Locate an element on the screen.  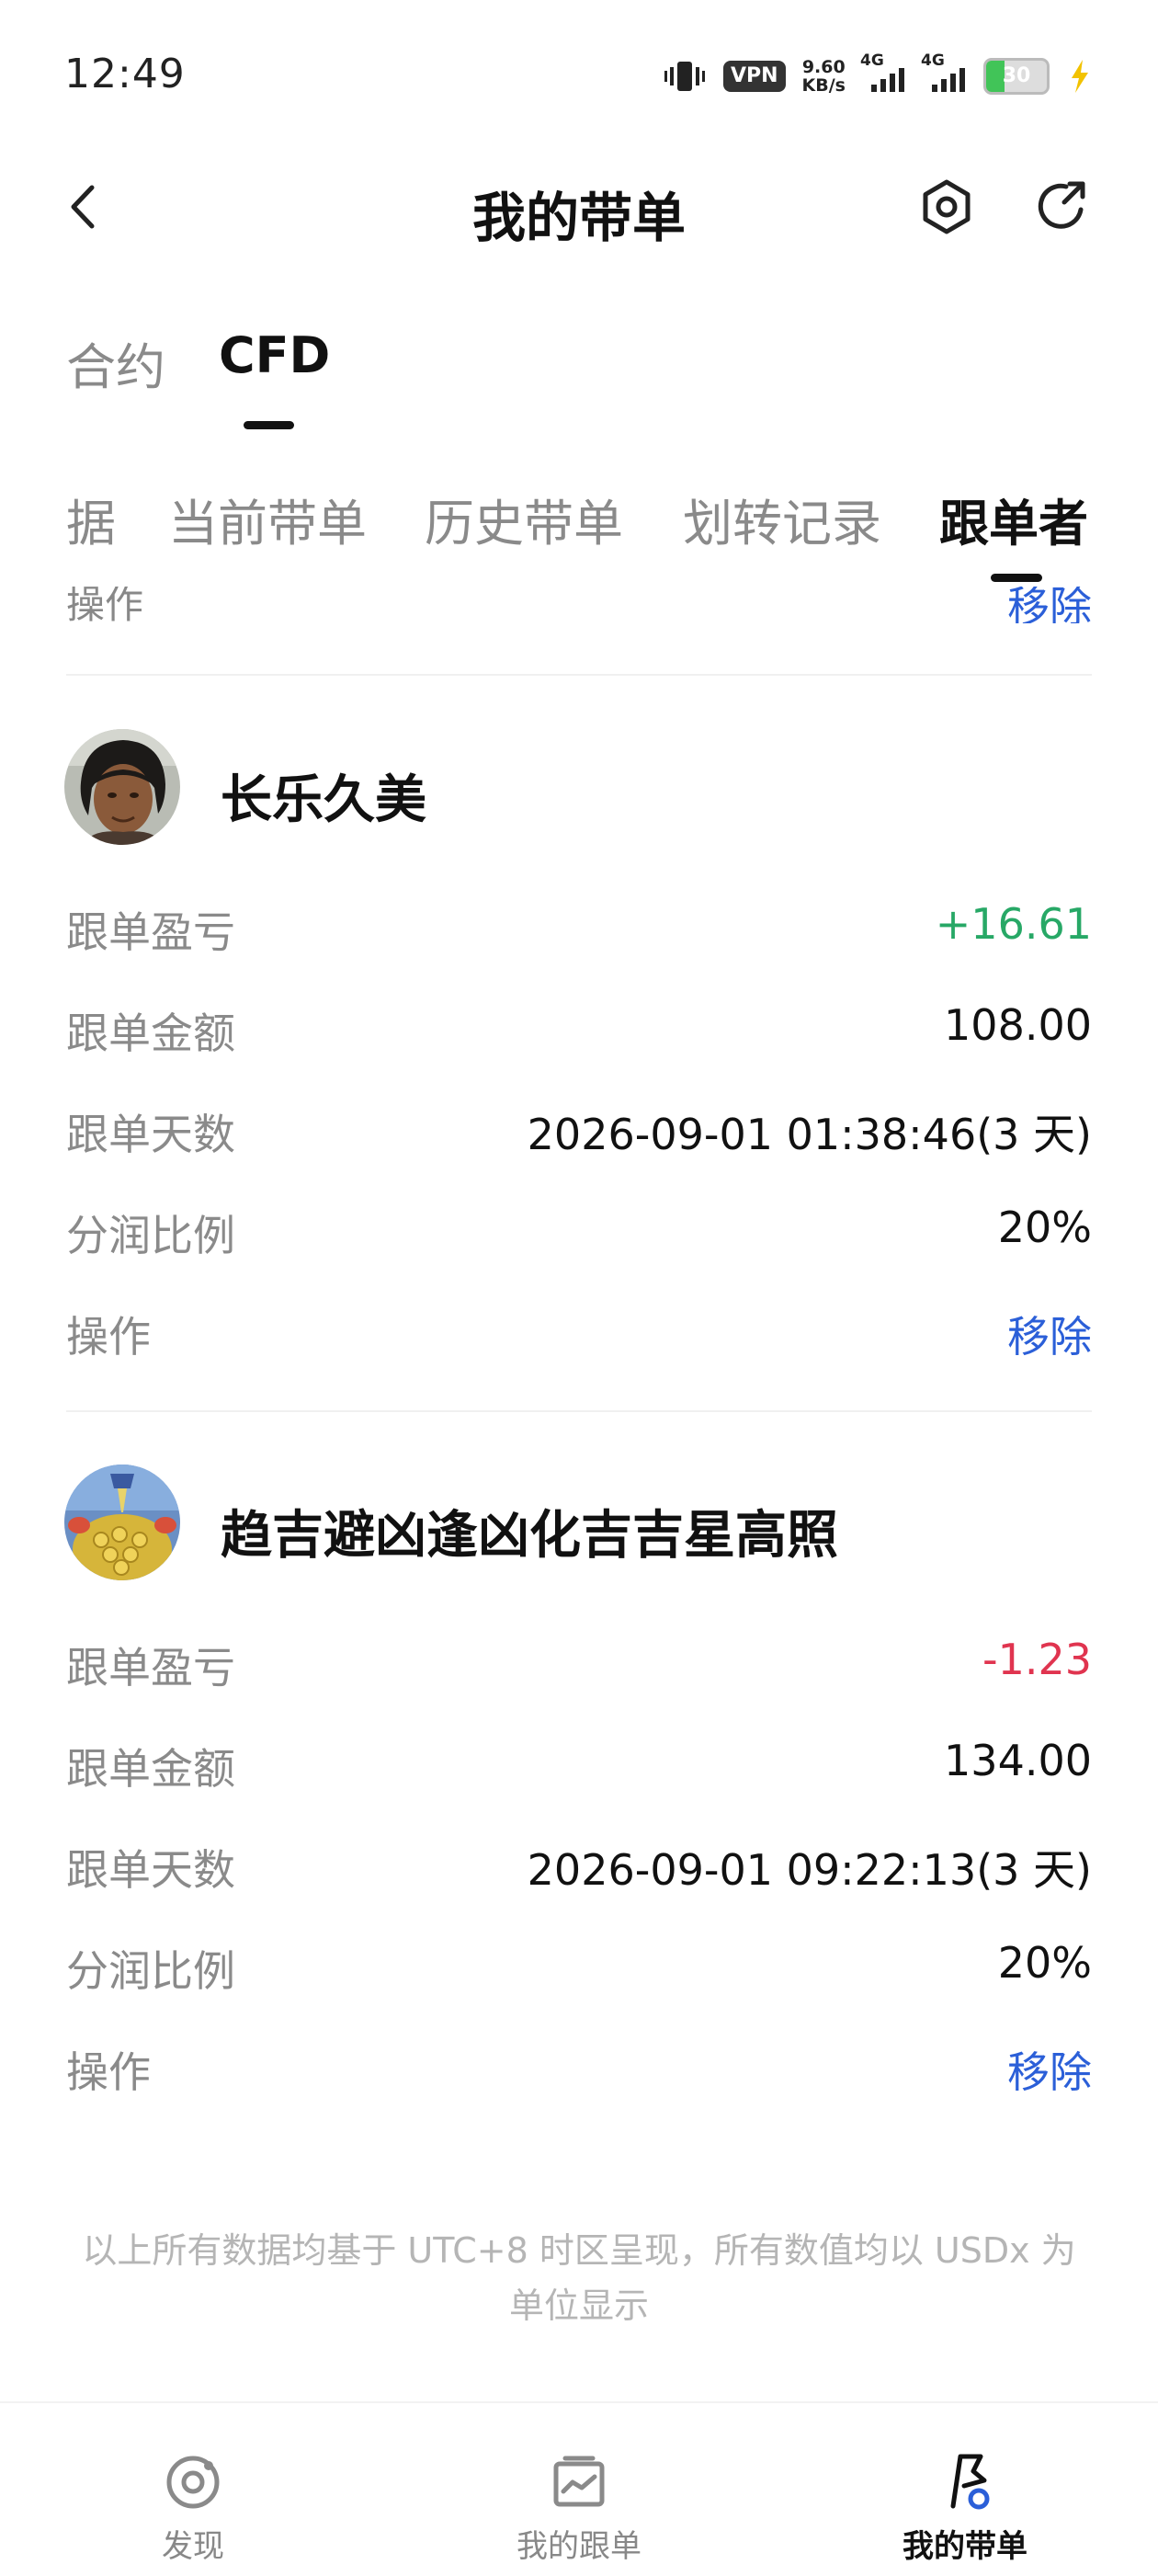
charging-icon is located at coordinates (1080, 76).